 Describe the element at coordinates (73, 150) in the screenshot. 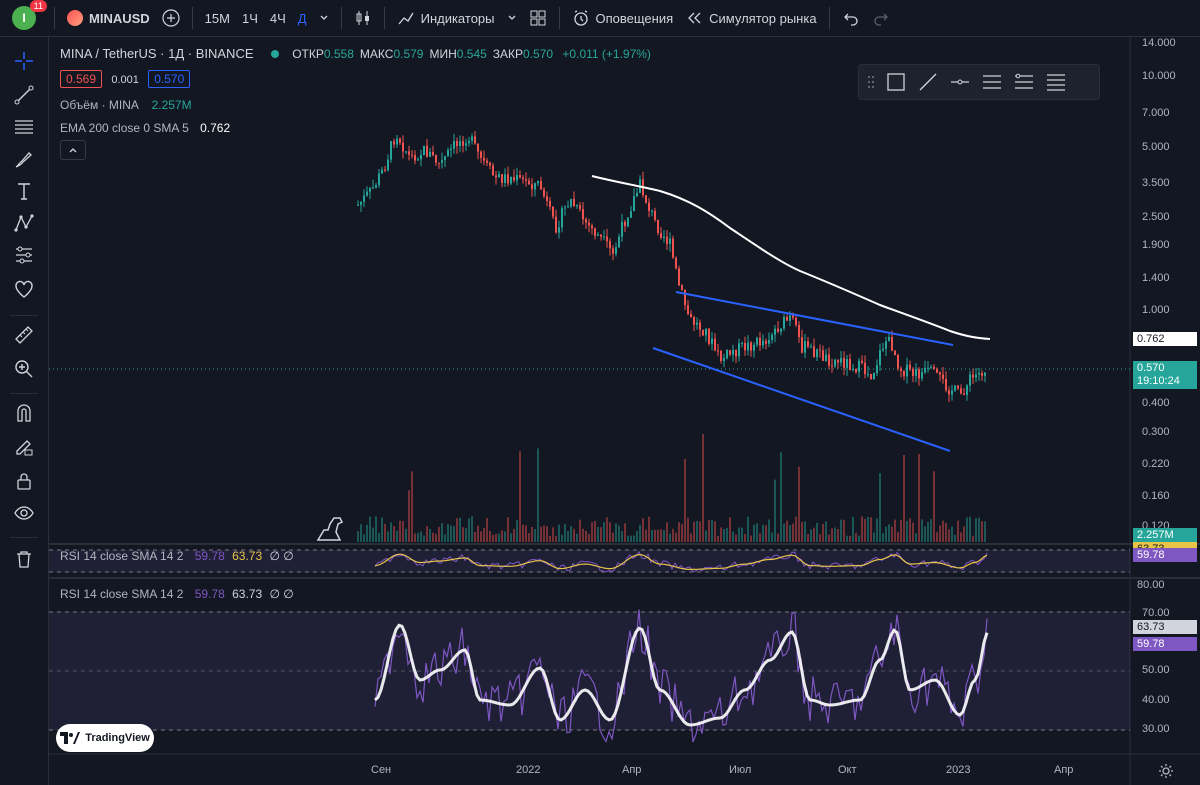

I see `collapse-legend-button` at that location.